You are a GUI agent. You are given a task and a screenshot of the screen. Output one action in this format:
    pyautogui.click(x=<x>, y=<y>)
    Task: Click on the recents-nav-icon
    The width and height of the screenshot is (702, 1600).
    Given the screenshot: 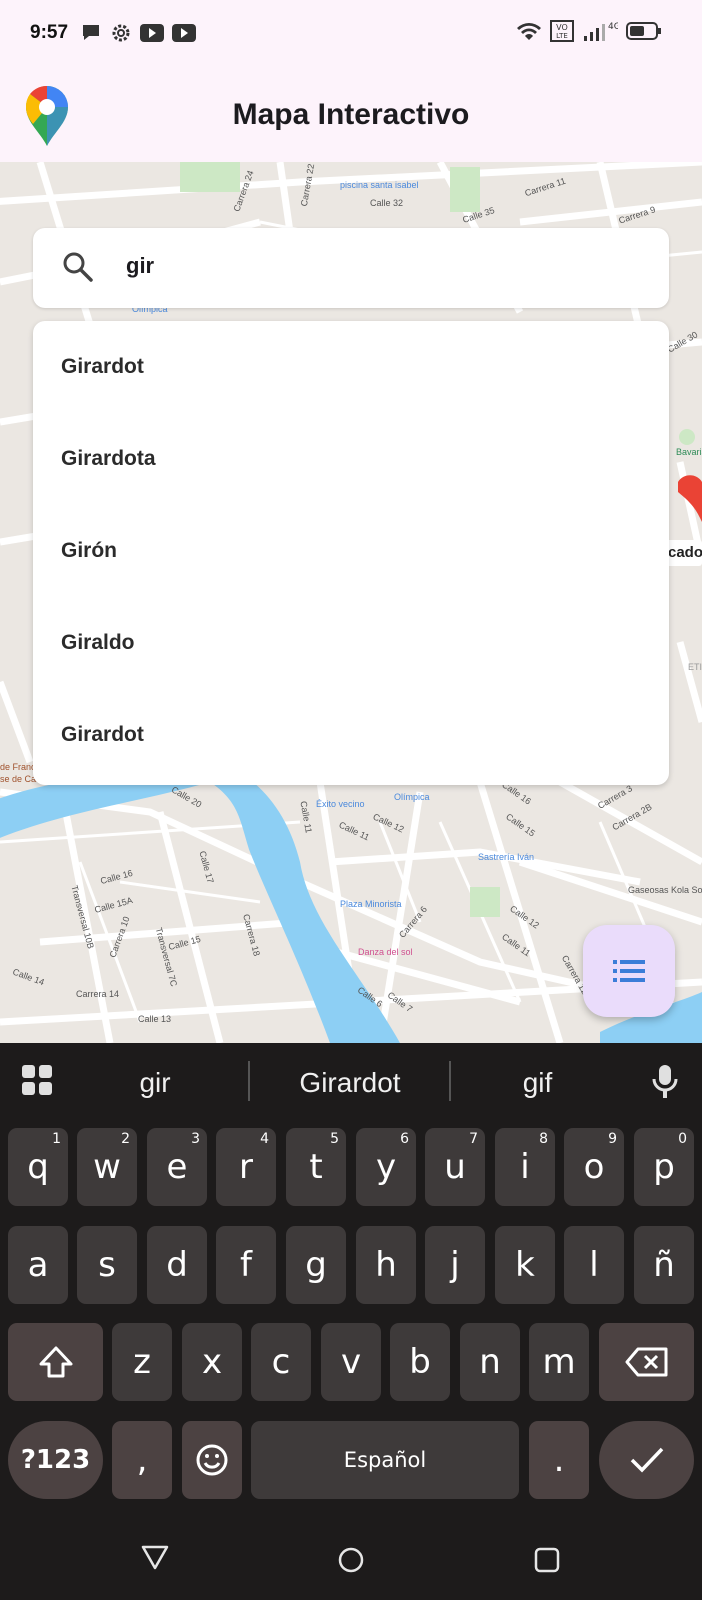 What is the action you would take?
    pyautogui.click(x=547, y=1560)
    